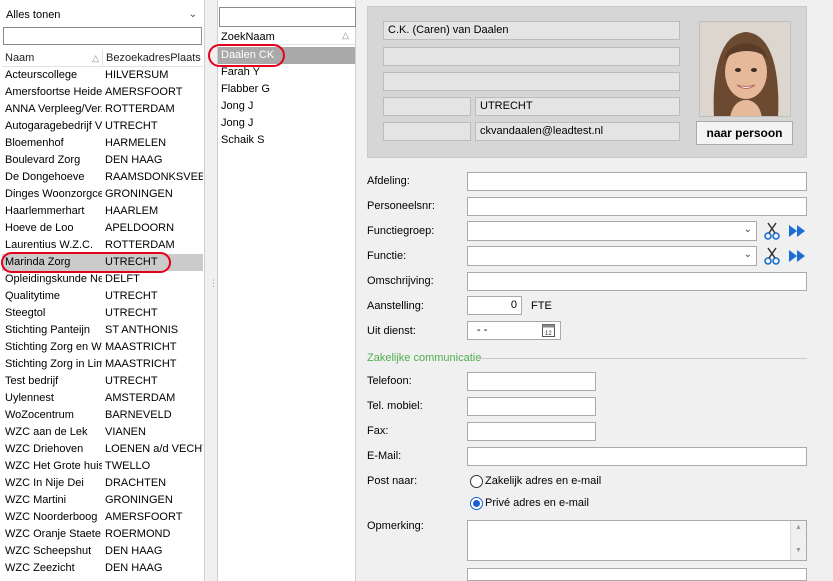 This screenshot has height=581, width=833. Describe the element at coordinates (102, 245) in the screenshot. I see `table-row: Laurentius W.Z.C. ROTTERDAM` at that location.